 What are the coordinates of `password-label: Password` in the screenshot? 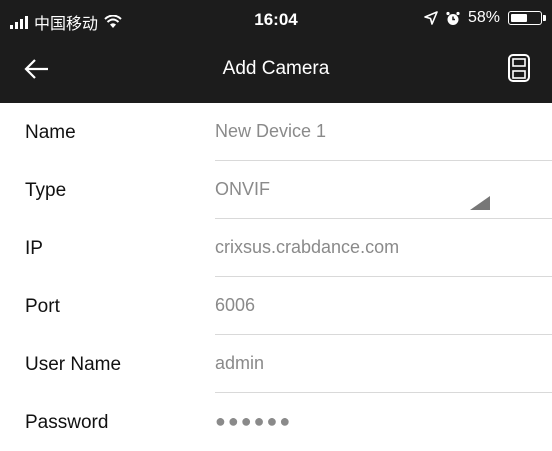 It's located at (67, 422).